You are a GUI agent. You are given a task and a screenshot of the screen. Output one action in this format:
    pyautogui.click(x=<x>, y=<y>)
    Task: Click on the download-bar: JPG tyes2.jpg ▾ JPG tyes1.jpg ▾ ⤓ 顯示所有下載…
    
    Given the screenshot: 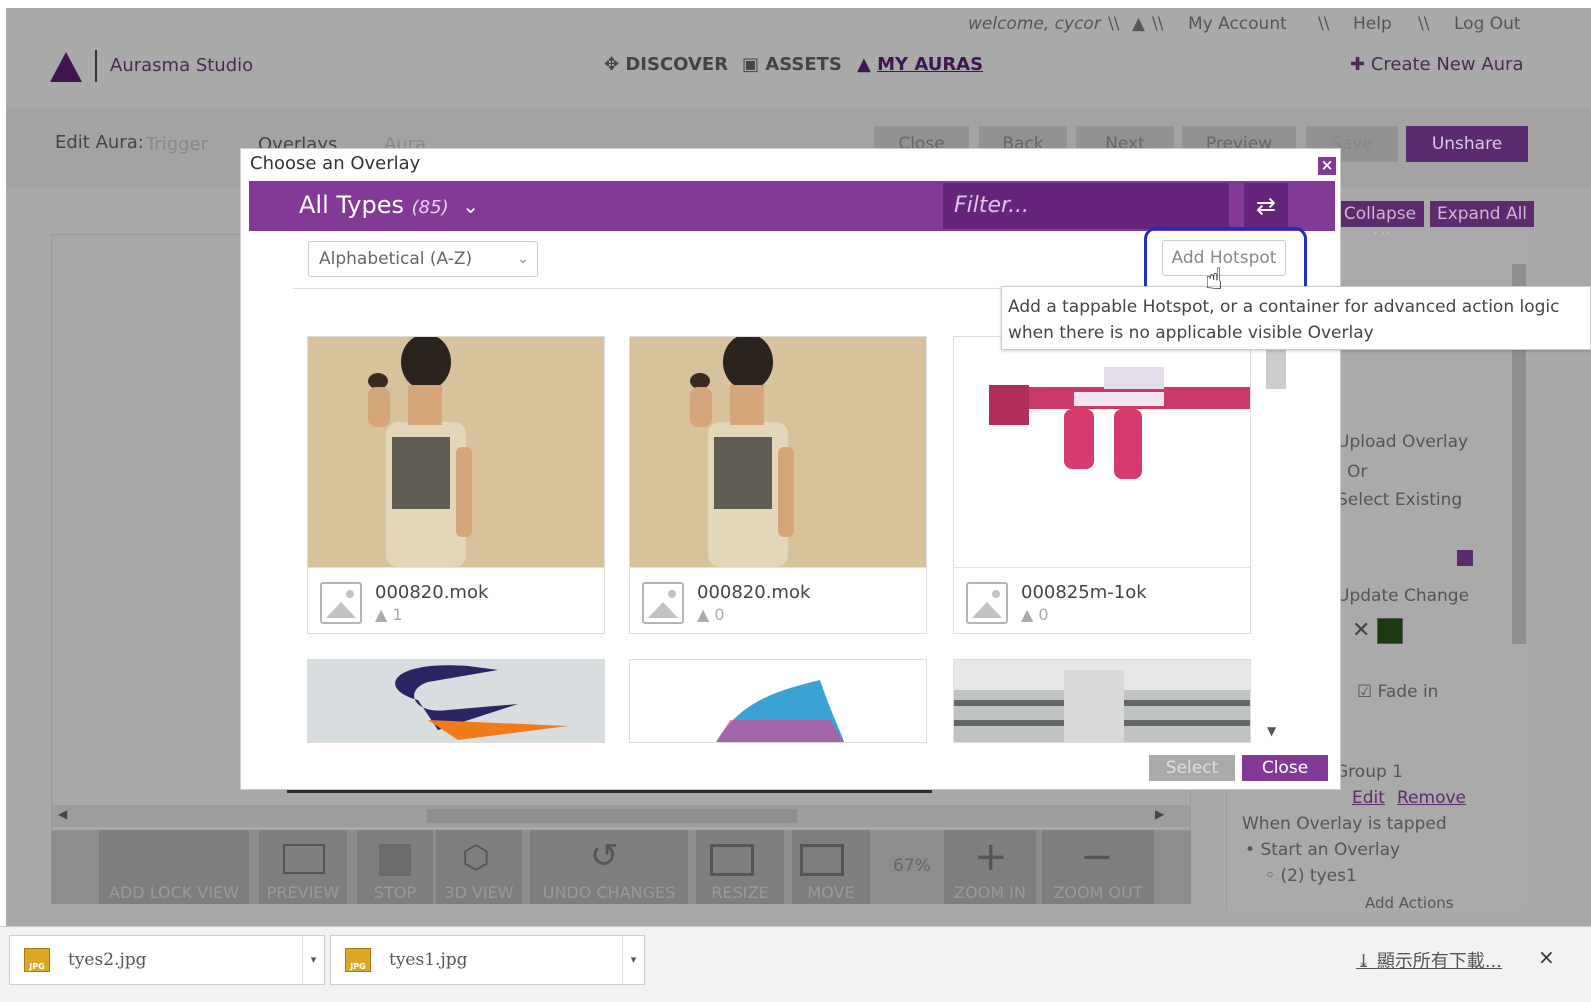 What is the action you would take?
    pyautogui.click(x=795, y=964)
    